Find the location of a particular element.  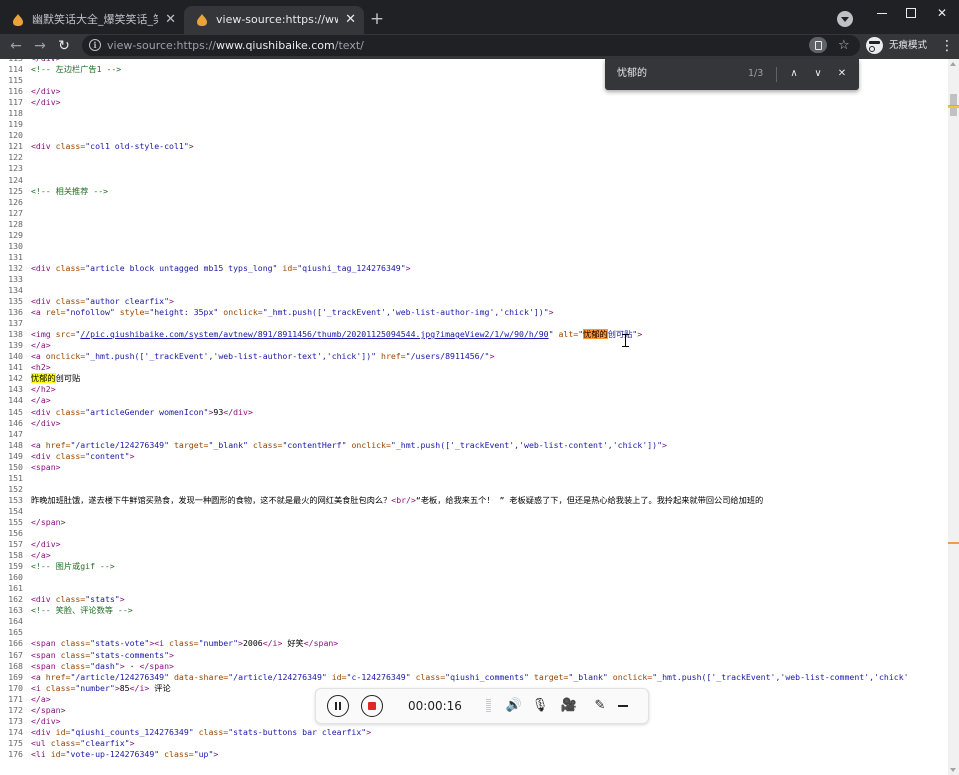

attribute-value-token: "dash" is located at coordinates (105, 665).